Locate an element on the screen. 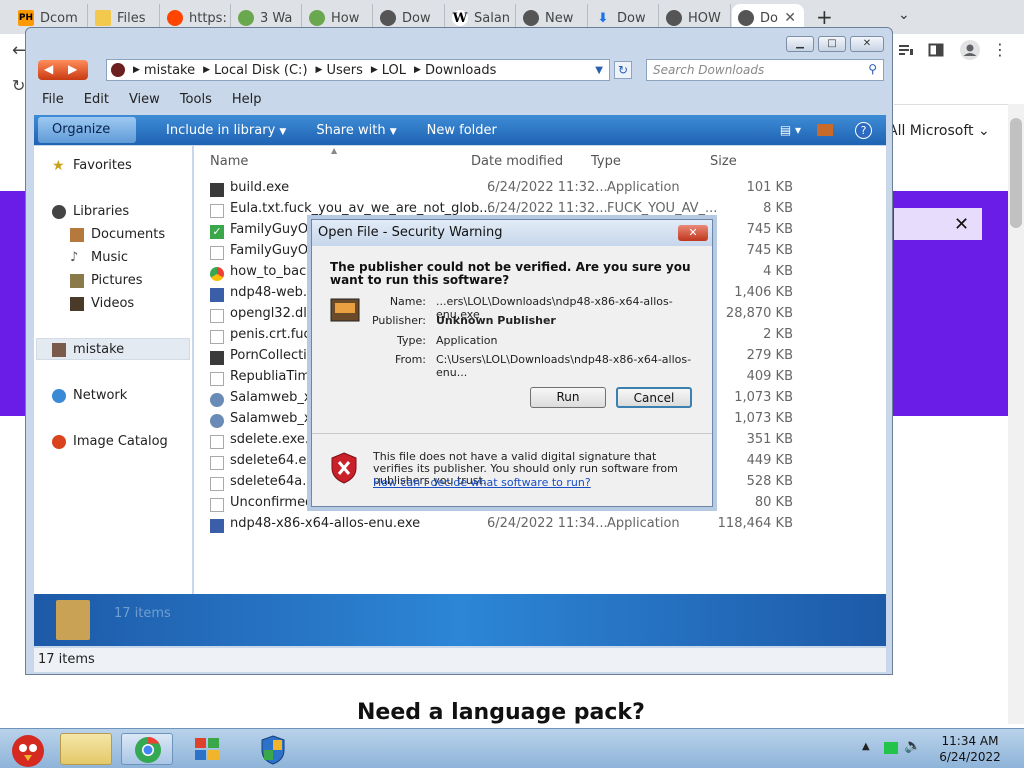  scrollbar-thumb is located at coordinates (1016, 173).